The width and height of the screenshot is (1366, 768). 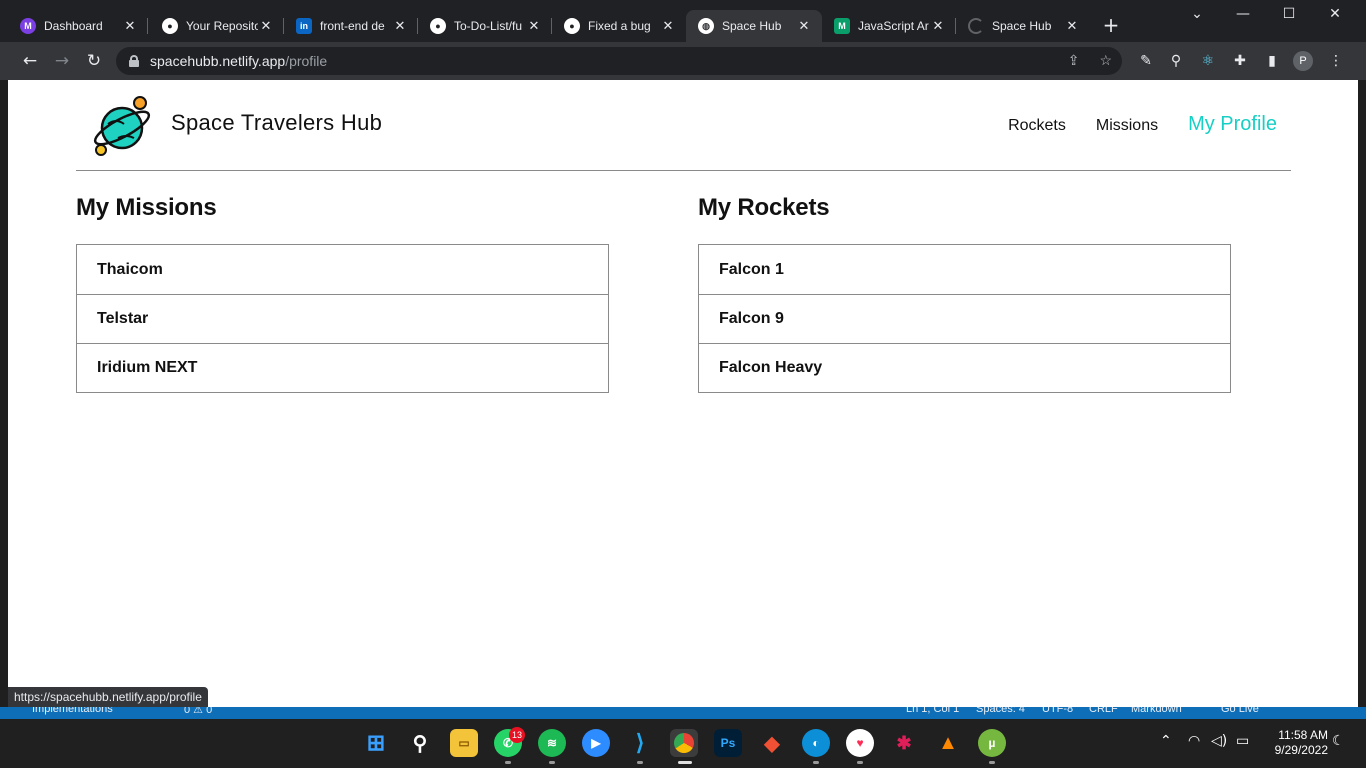 I want to click on vscode-icon: ⟩, so click(x=640, y=743).